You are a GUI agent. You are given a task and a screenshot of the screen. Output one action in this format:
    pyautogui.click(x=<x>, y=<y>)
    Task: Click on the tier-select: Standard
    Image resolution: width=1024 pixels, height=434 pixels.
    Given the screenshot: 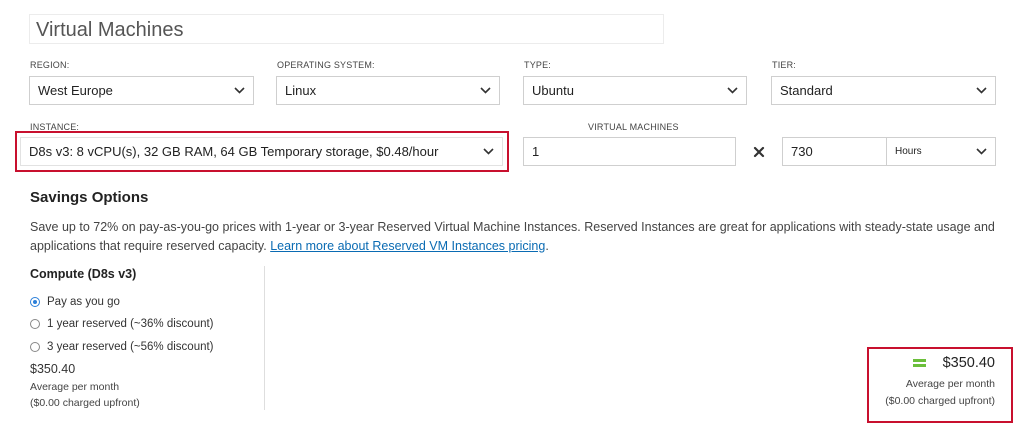 What is the action you would take?
    pyautogui.click(x=883, y=90)
    